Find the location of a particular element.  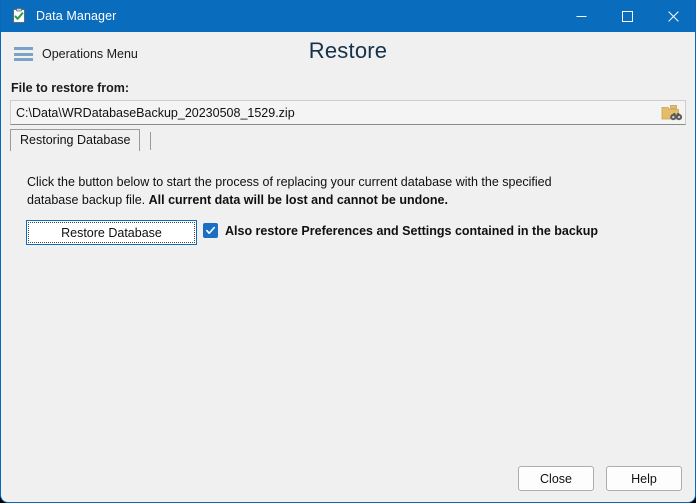

maximize-icon is located at coordinates (627, 16).